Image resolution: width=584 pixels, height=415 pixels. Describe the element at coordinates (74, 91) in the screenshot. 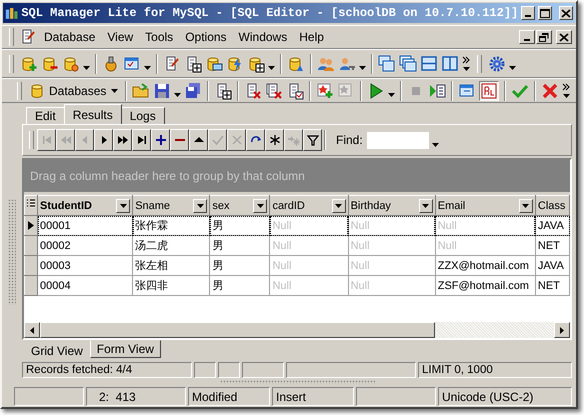

I see `databases-dropdown: Databases` at that location.